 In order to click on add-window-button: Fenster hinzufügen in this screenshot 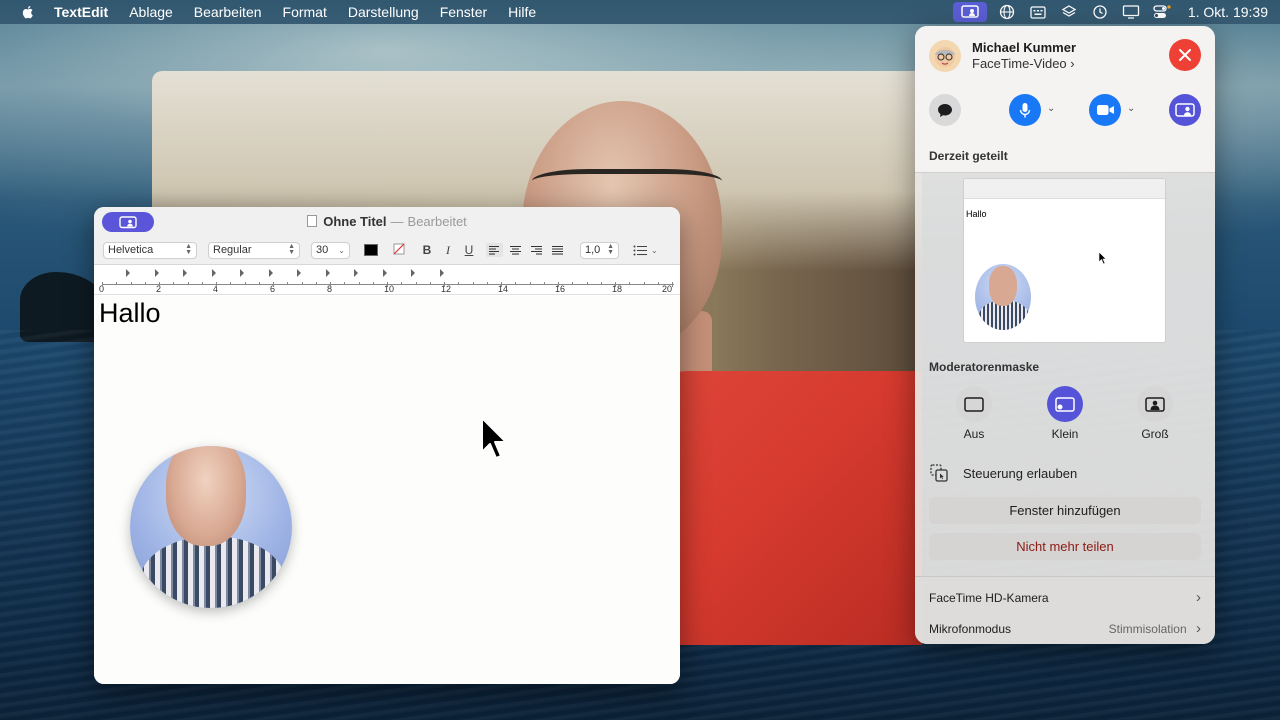, I will do `click(1065, 510)`.